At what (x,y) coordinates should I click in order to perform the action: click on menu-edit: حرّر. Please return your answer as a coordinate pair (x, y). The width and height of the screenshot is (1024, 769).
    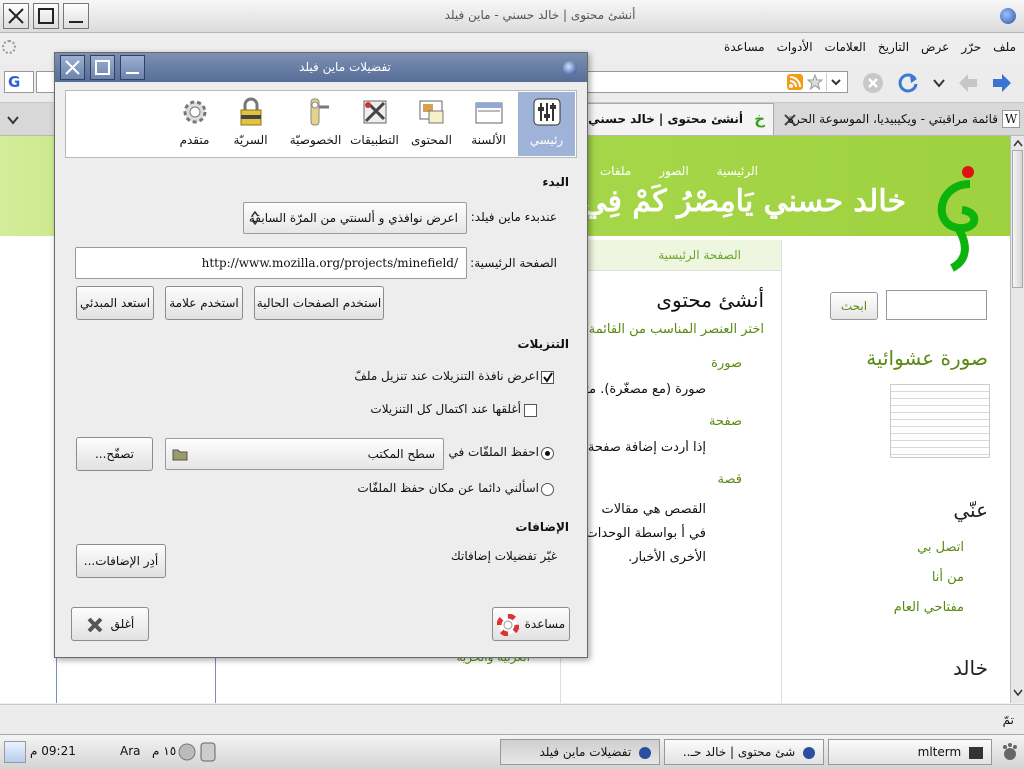
    Looking at the image, I should click on (971, 47).